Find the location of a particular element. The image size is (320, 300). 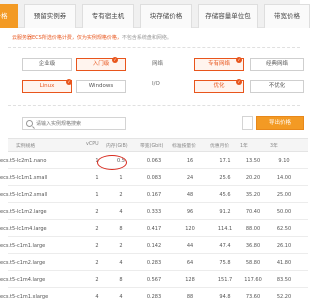

cell-3-year: 62.50 is located at coordinates (284, 229).